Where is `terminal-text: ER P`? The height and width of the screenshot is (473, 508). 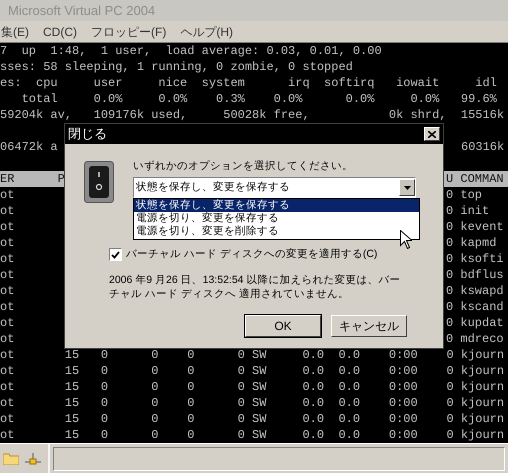 terminal-text: ER P is located at coordinates (32, 179).